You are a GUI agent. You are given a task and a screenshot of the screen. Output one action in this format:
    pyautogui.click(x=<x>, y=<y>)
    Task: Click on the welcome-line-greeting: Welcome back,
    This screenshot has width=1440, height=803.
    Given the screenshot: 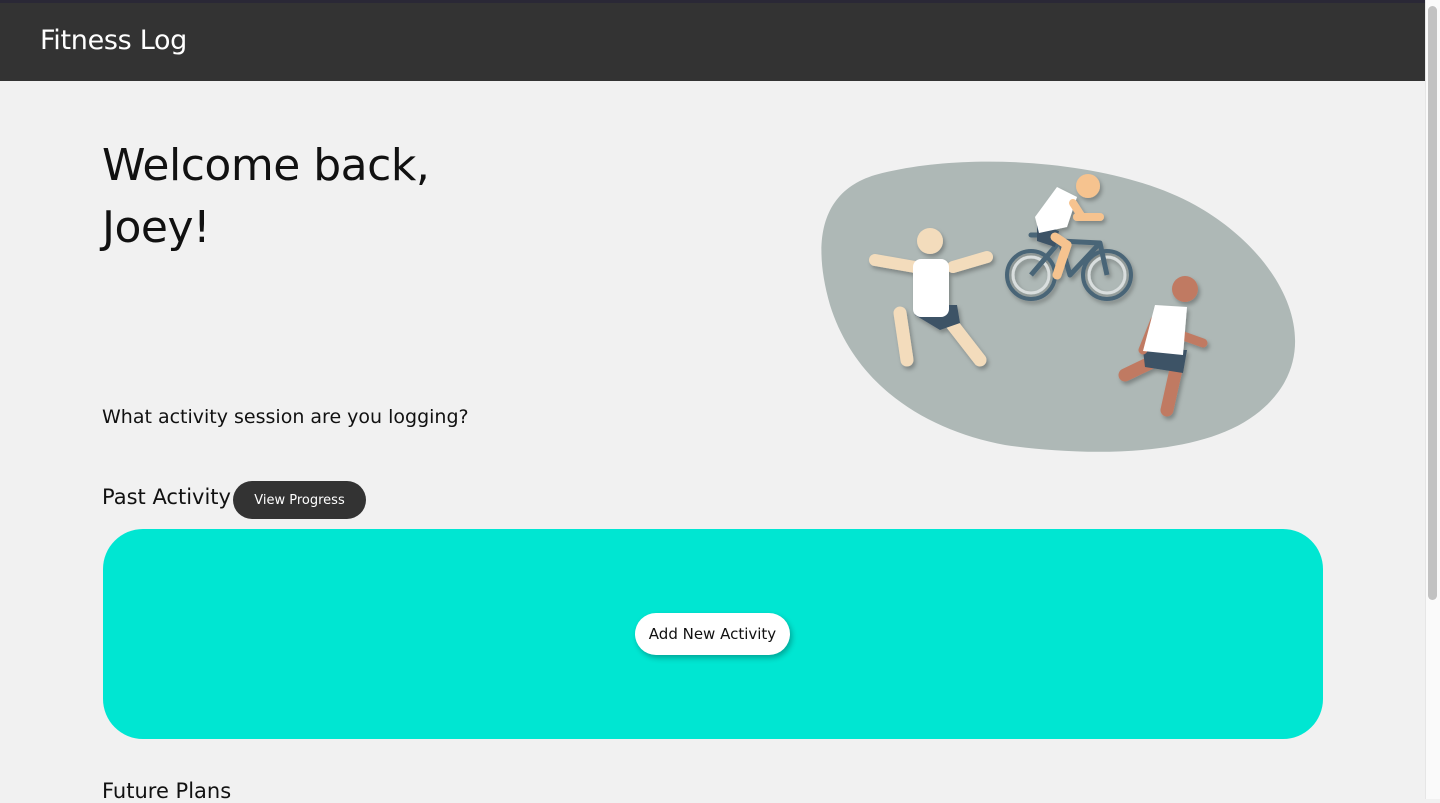 What is the action you would take?
    pyautogui.click(x=266, y=165)
    